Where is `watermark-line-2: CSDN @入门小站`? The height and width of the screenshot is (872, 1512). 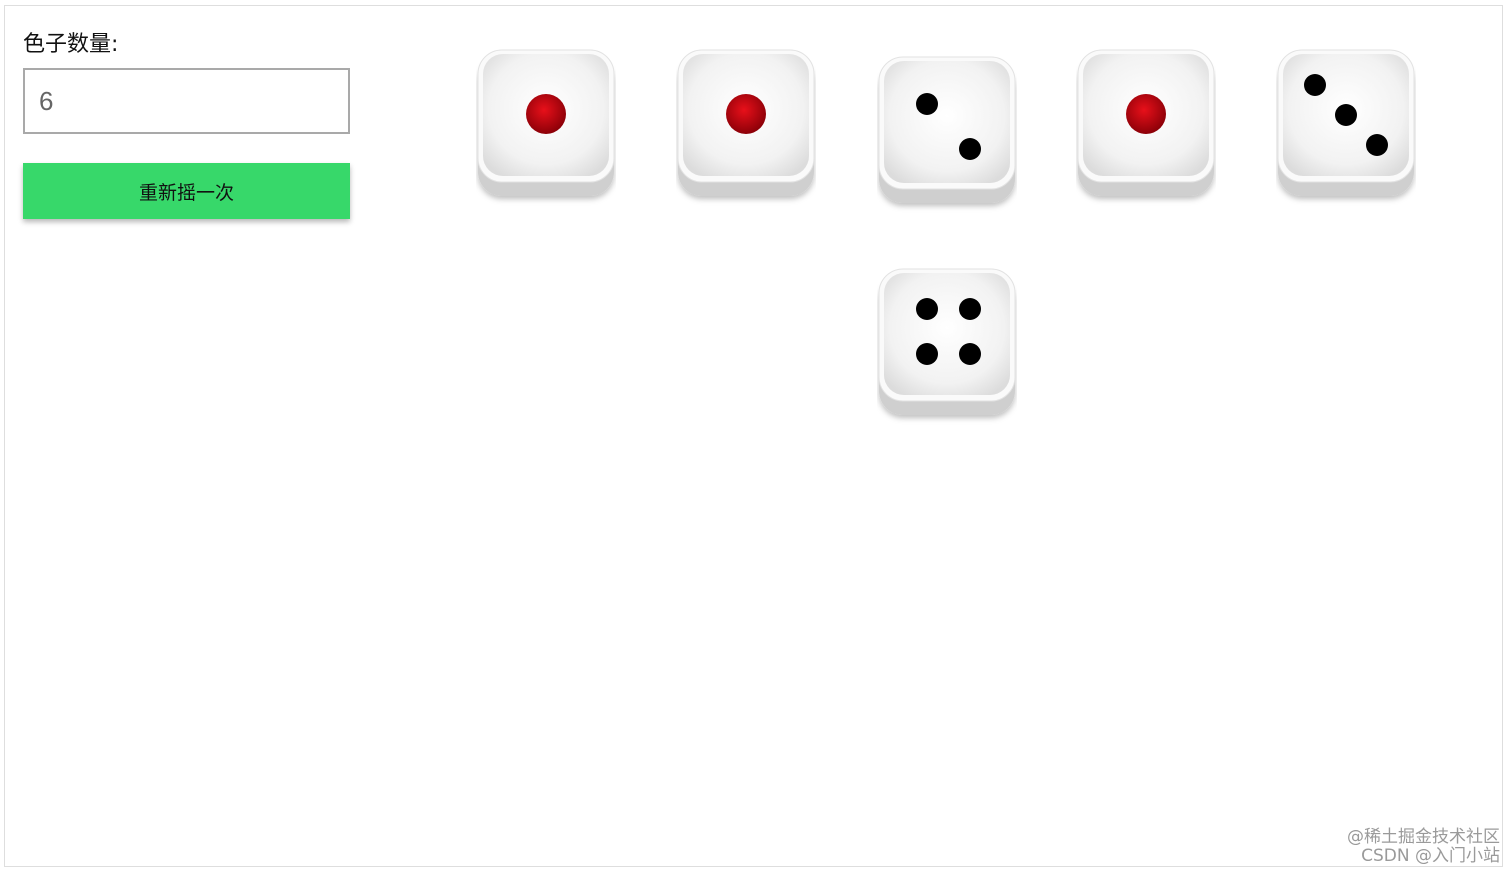 watermark-line-2: CSDN @入门小站 is located at coordinates (1430, 856).